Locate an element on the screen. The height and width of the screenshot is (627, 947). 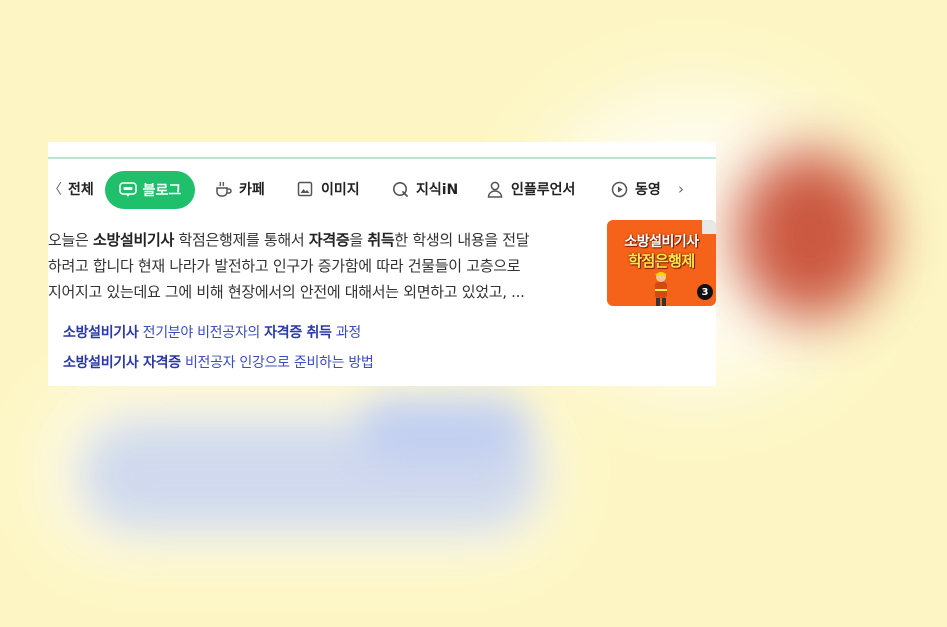
search-tabs: 〈 전체 블로그 카페 이미지 지식iN 인플루언서 동영 › is located at coordinates (382, 190).